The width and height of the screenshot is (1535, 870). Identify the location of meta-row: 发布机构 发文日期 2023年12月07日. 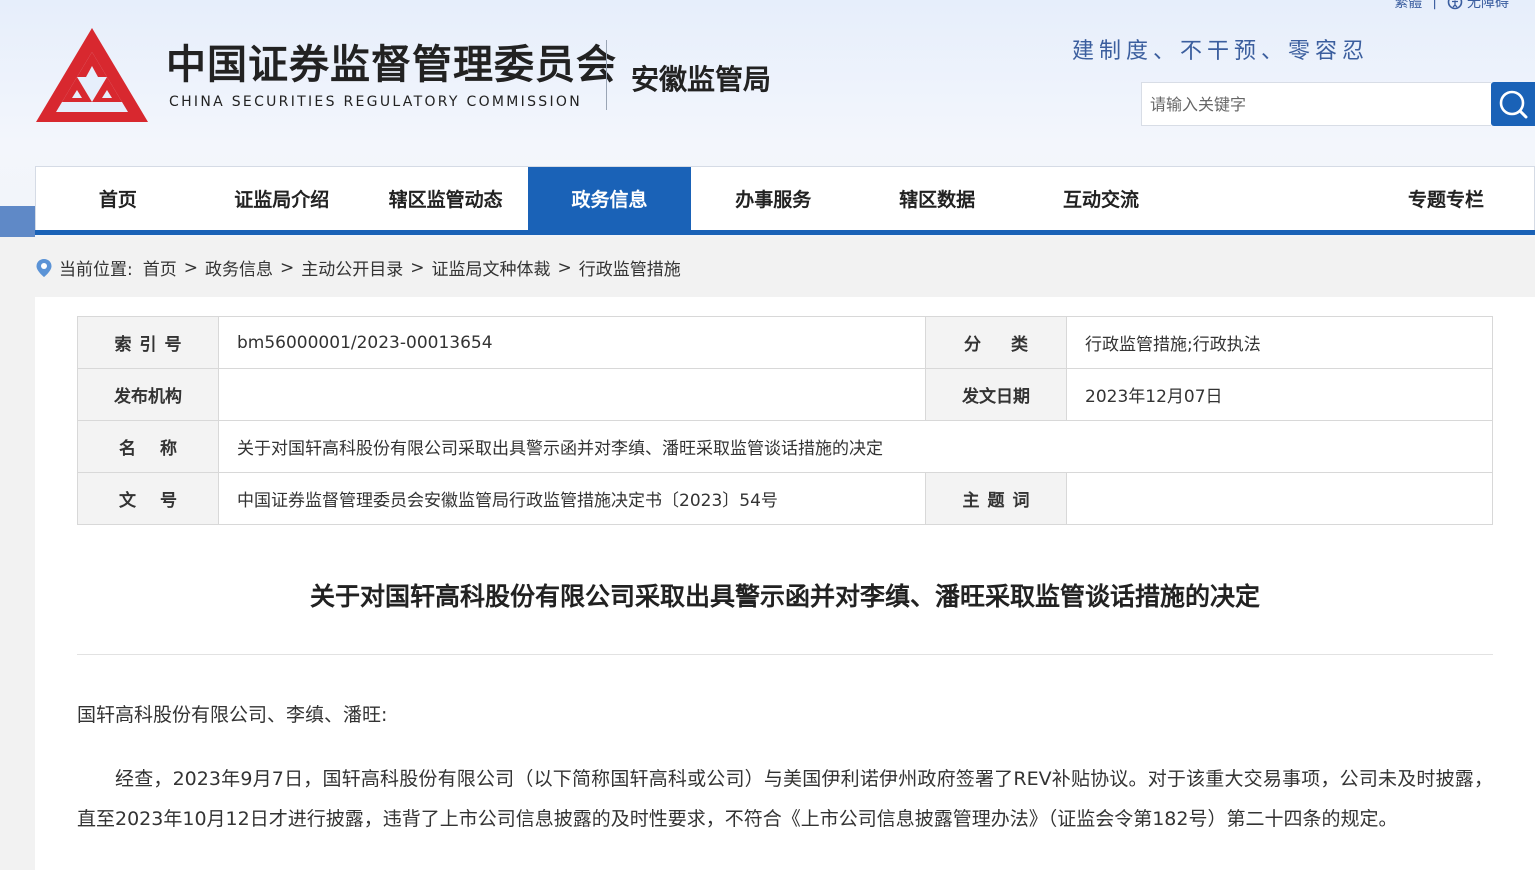
(785, 394).